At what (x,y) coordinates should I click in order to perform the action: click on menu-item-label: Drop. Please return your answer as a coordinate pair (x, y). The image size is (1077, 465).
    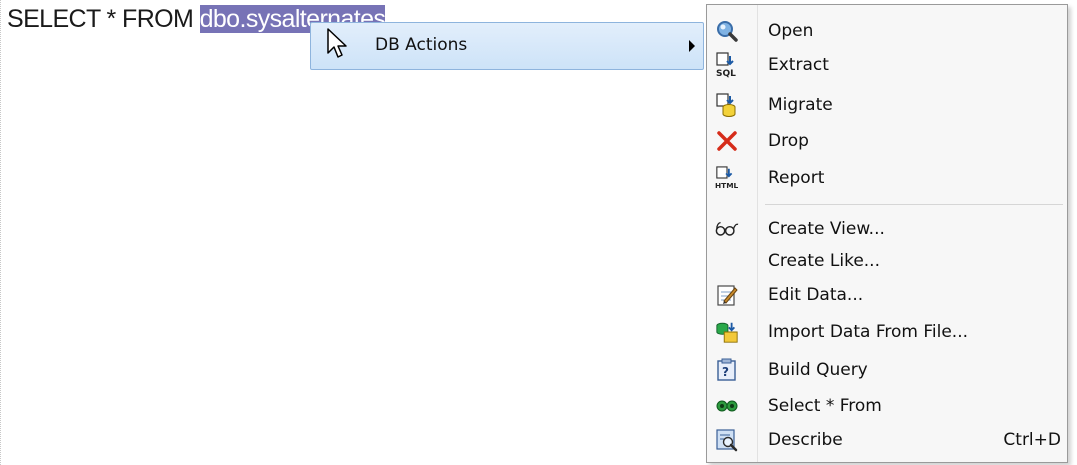
    Looking at the image, I should click on (788, 141).